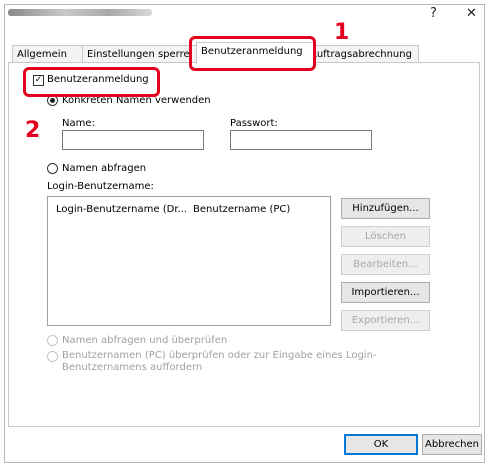 Image resolution: width=488 pixels, height=465 pixels. I want to click on password-field, so click(301, 140).